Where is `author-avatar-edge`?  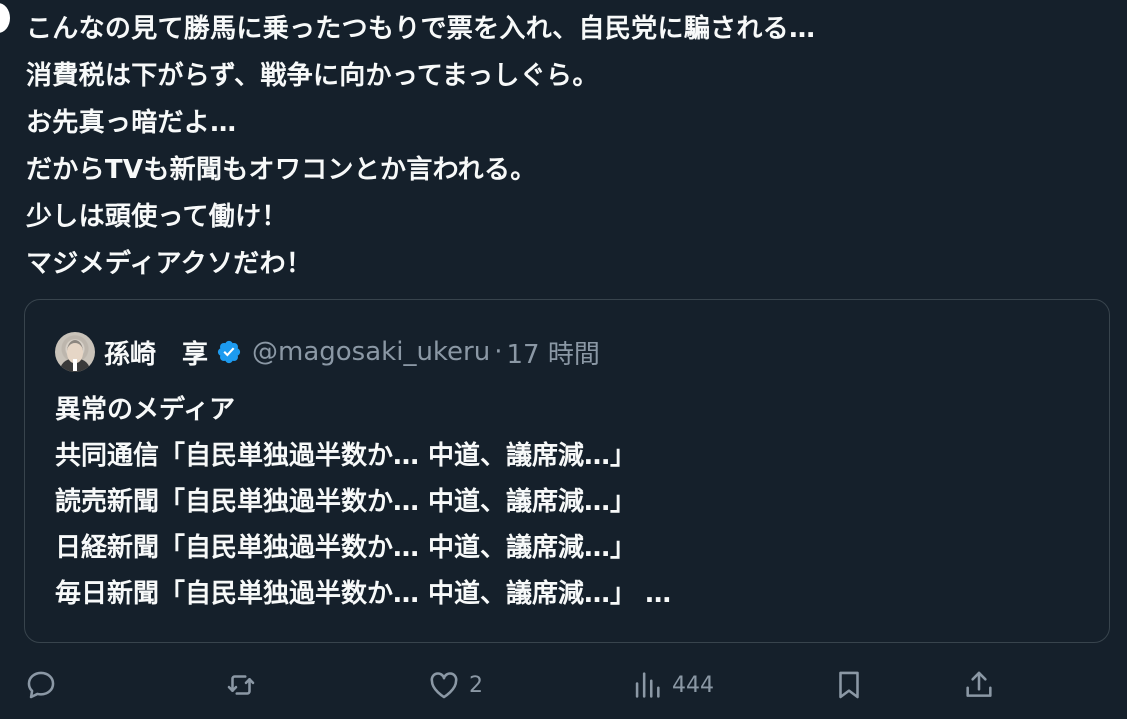
author-avatar-edge is located at coordinates (5, 18).